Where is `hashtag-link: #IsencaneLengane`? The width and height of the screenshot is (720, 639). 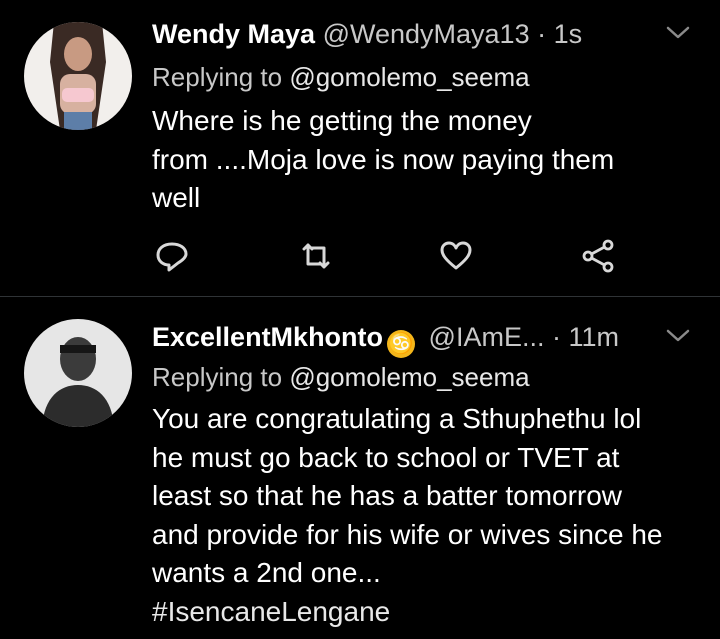
hashtag-link: #IsencaneLengane is located at coordinates (407, 612).